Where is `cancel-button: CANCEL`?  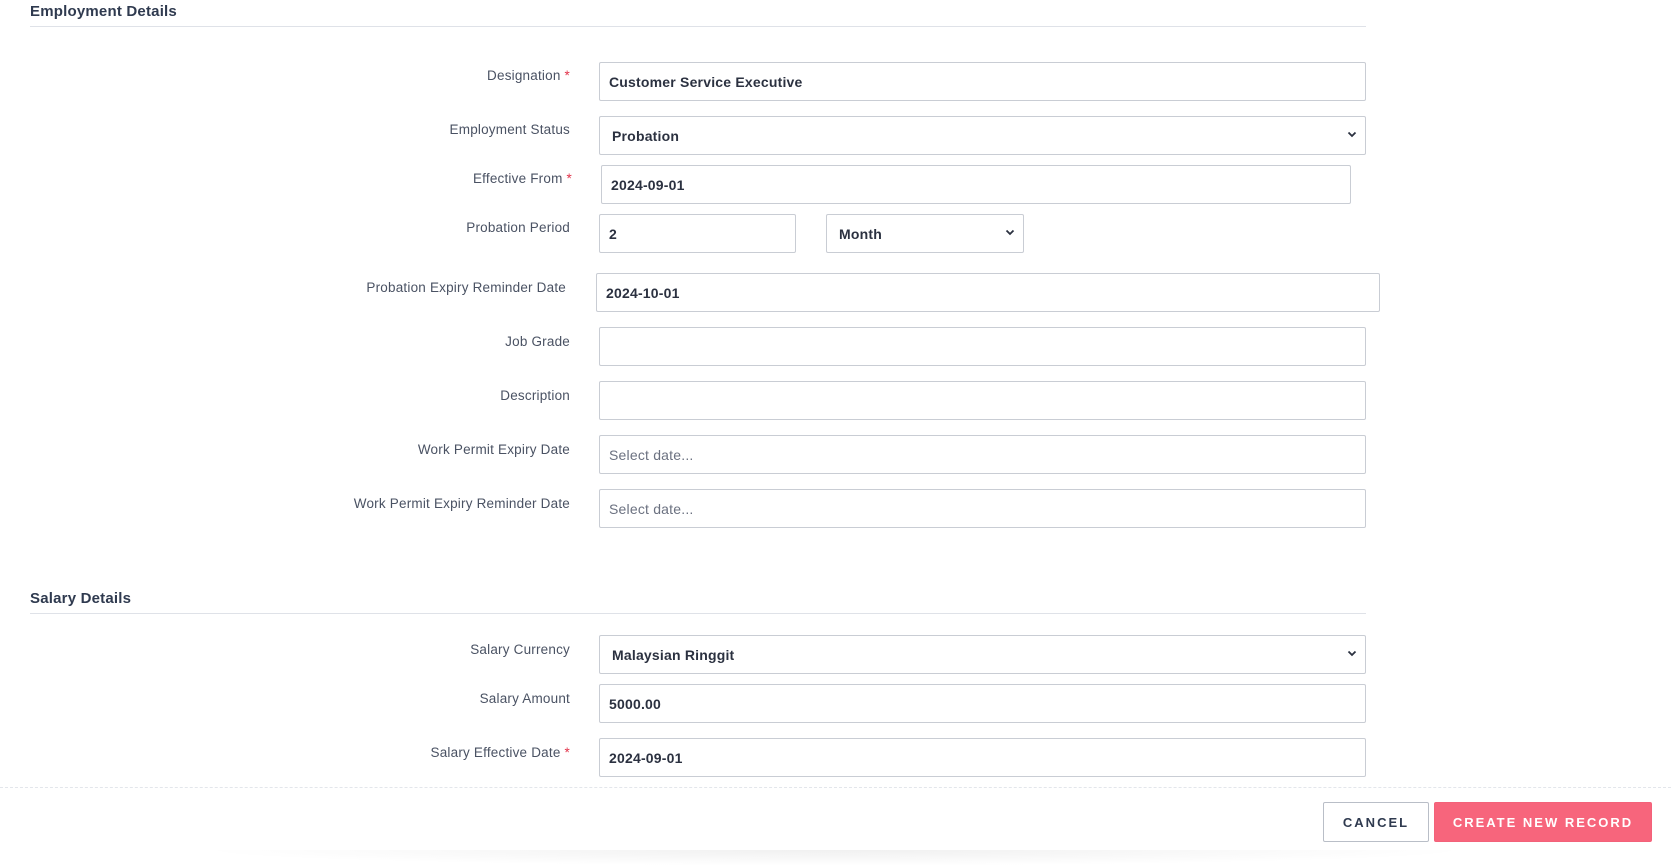
cancel-button: CANCEL is located at coordinates (1376, 822).